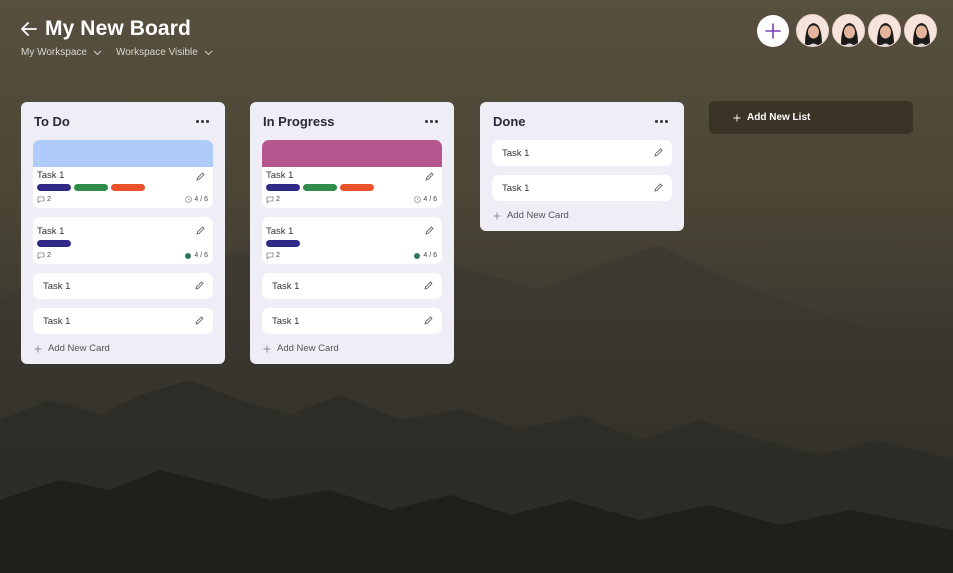 This screenshot has height=573, width=953. What do you see at coordinates (54, 52) in the screenshot?
I see `workspace-label: My Workspace` at bounding box center [54, 52].